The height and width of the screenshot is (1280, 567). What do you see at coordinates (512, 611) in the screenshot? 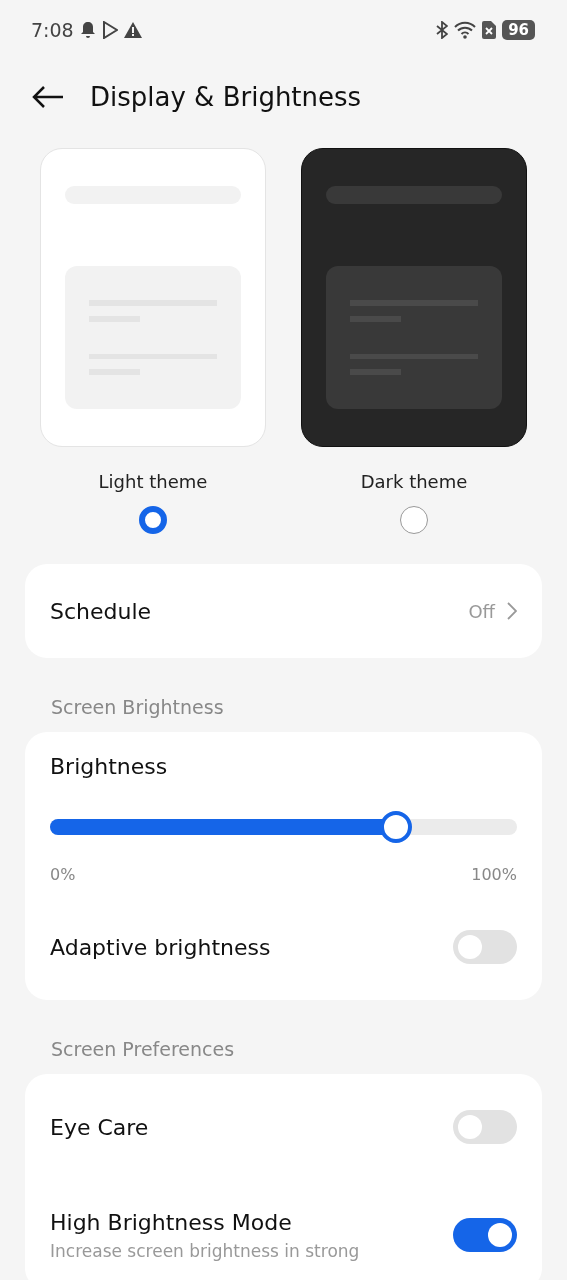
I see `chevron-icon` at bounding box center [512, 611].